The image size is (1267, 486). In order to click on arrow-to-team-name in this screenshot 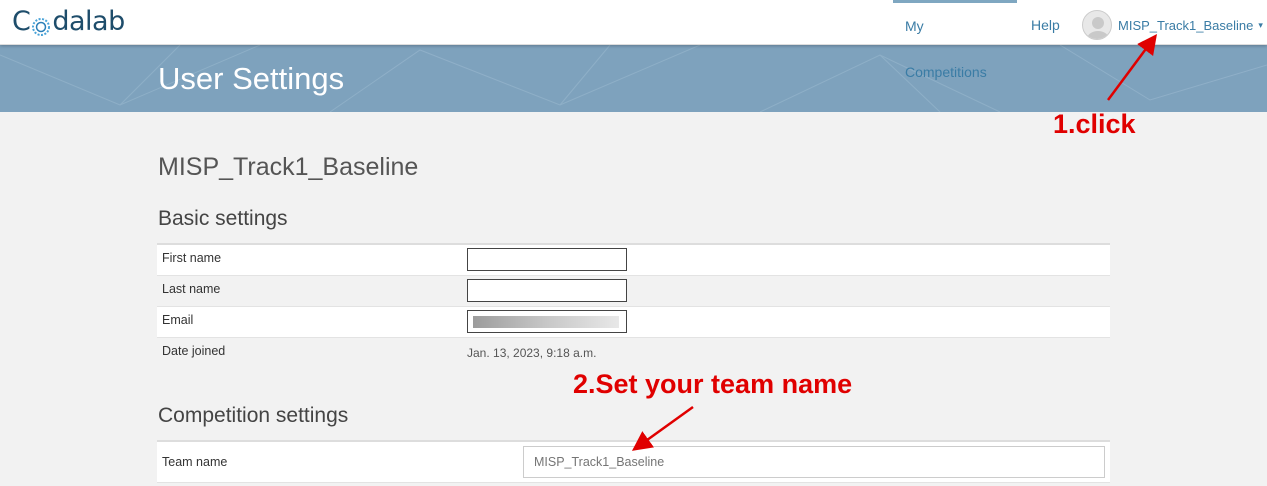, I will do `click(662, 428)`.